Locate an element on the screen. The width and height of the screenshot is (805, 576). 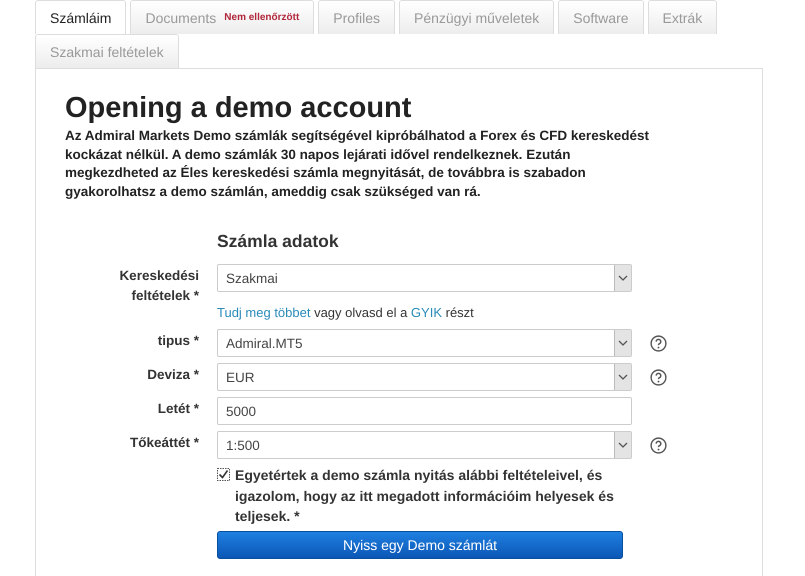
dropdown: 1:500 is located at coordinates (424, 445).